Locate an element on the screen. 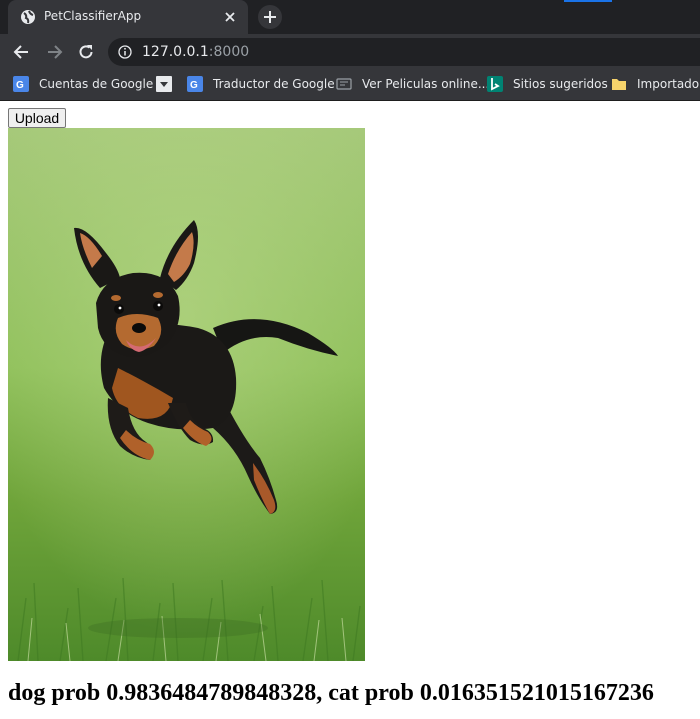 The width and height of the screenshot is (700, 719). folder-icon is located at coordinates (619, 84).